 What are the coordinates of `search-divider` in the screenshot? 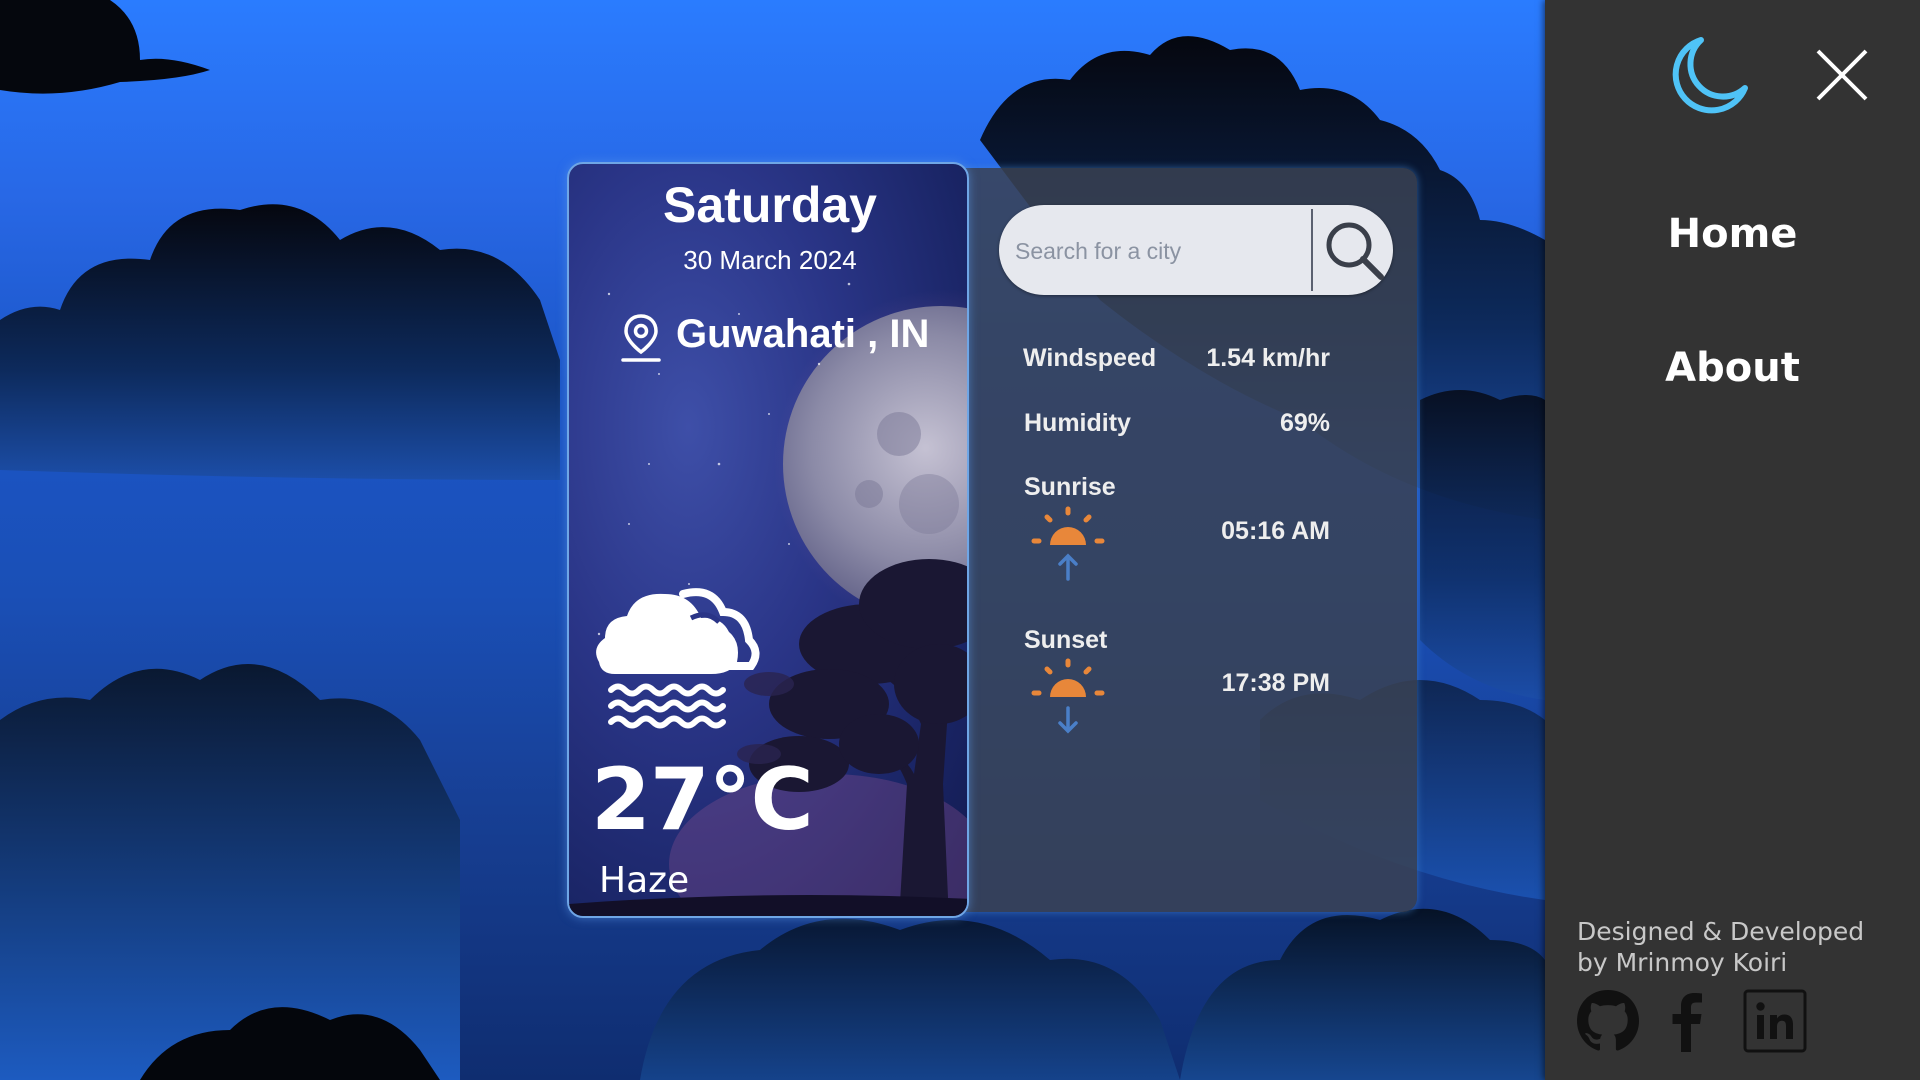 It's located at (1312, 250).